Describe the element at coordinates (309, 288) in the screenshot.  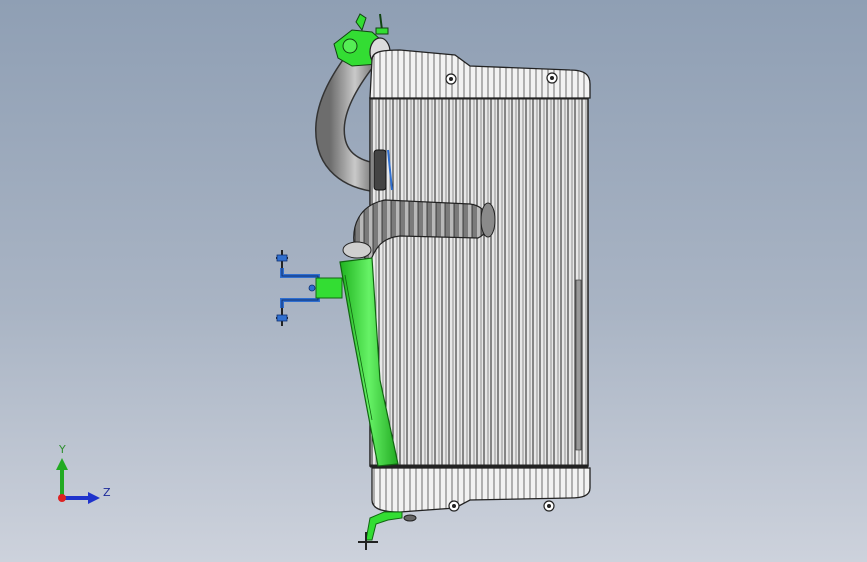
I see `mounting-bracket` at that location.